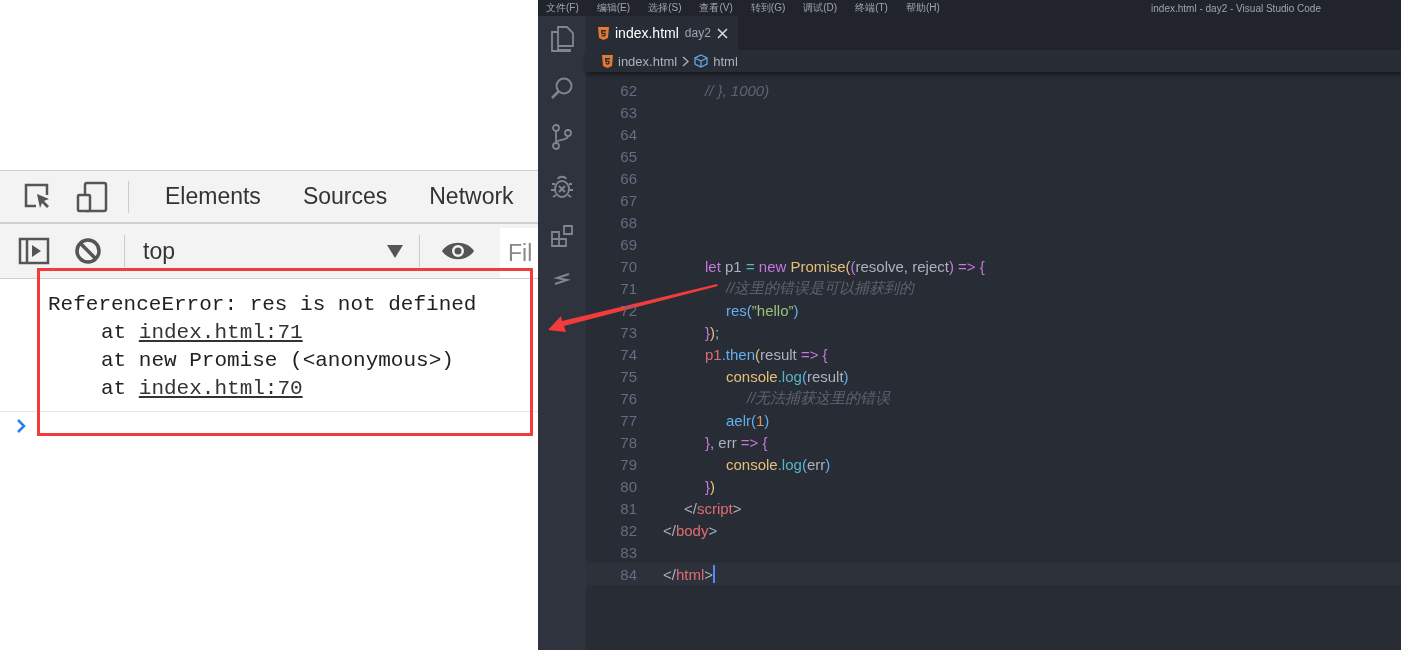 The height and width of the screenshot is (650, 1401). What do you see at coordinates (701, 61) in the screenshot?
I see `cube-icon` at bounding box center [701, 61].